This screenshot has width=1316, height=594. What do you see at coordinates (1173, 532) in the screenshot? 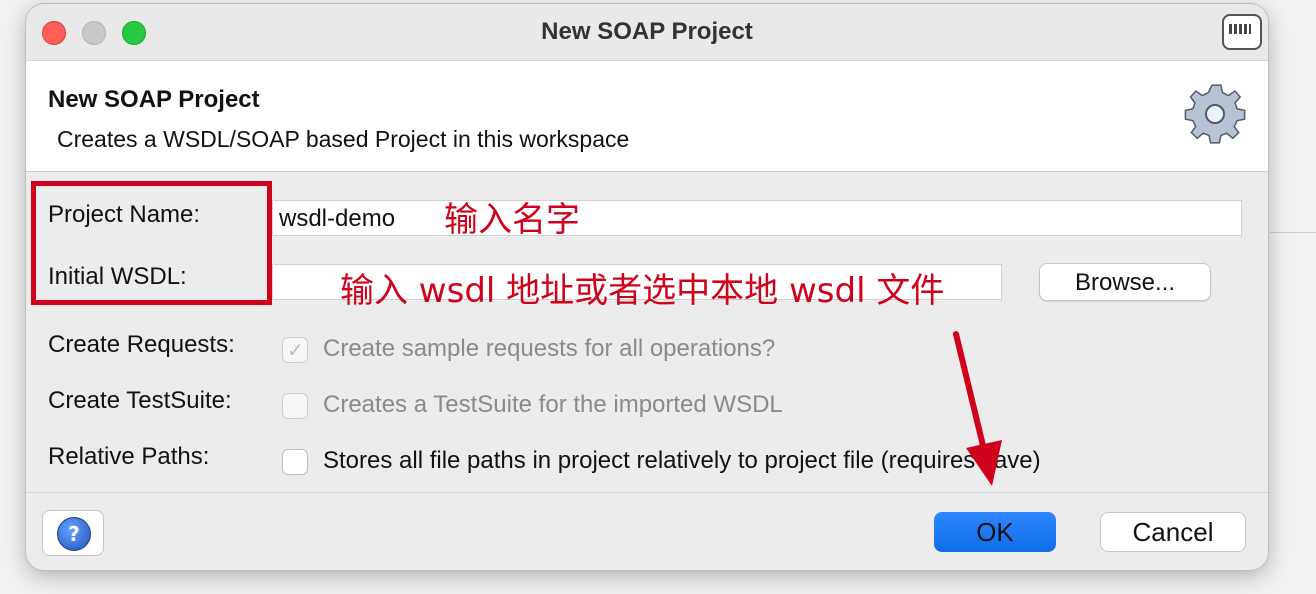
I see `cancel-button: Cancel` at bounding box center [1173, 532].